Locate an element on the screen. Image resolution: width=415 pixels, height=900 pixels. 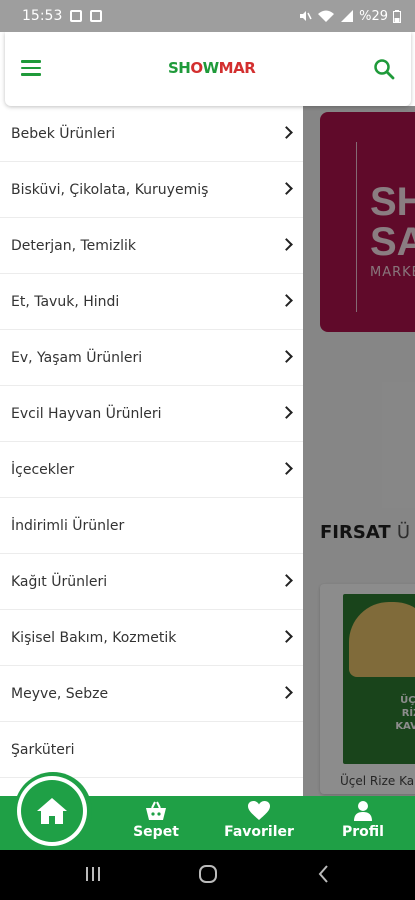
category-item-et: Et, Tavuk, Hindi is located at coordinates (151, 302).